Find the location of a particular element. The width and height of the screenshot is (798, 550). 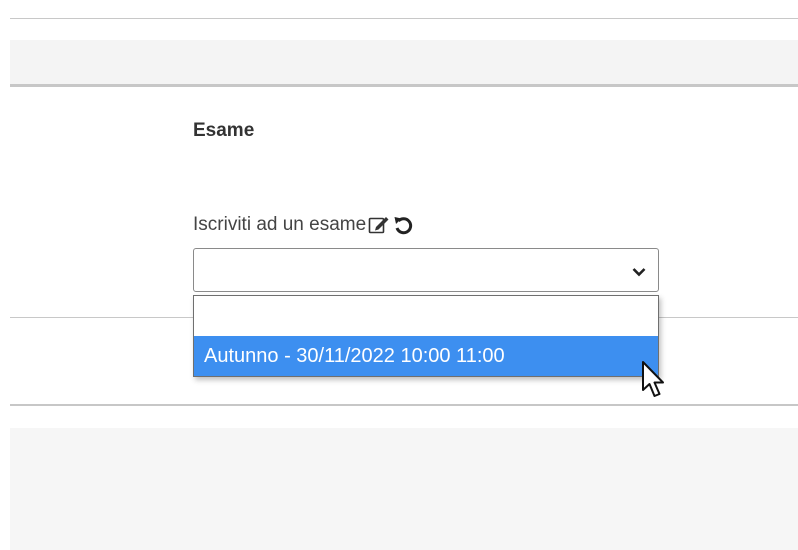

undo-icon is located at coordinates (403, 225).